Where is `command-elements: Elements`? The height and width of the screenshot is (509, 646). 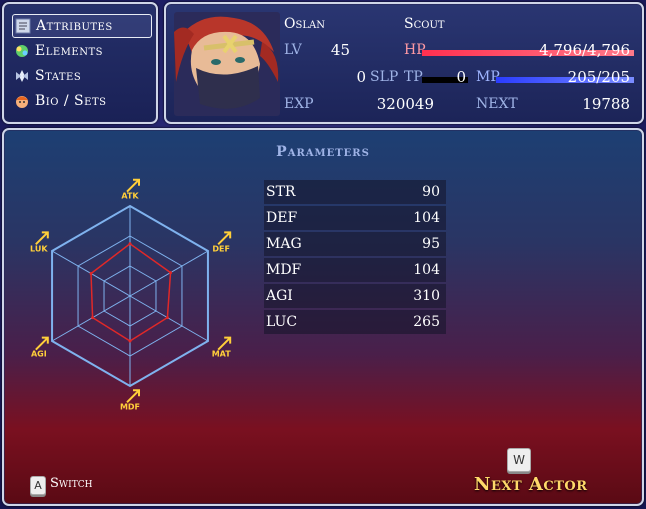
command-elements: Elements is located at coordinates (82, 51).